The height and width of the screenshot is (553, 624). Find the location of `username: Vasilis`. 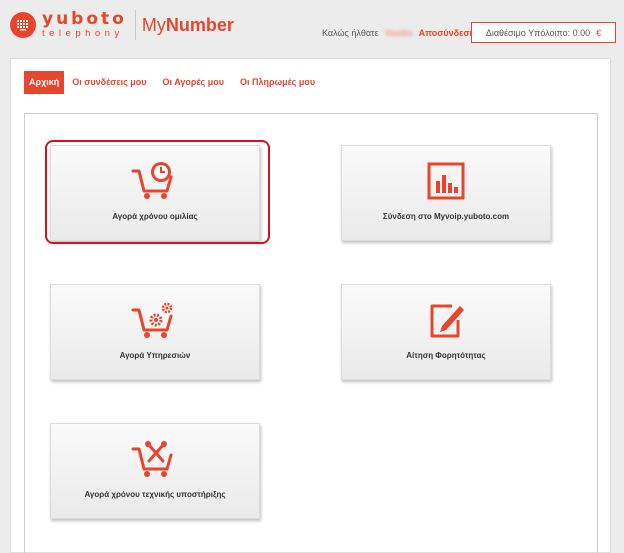

username: Vasilis is located at coordinates (398, 33).